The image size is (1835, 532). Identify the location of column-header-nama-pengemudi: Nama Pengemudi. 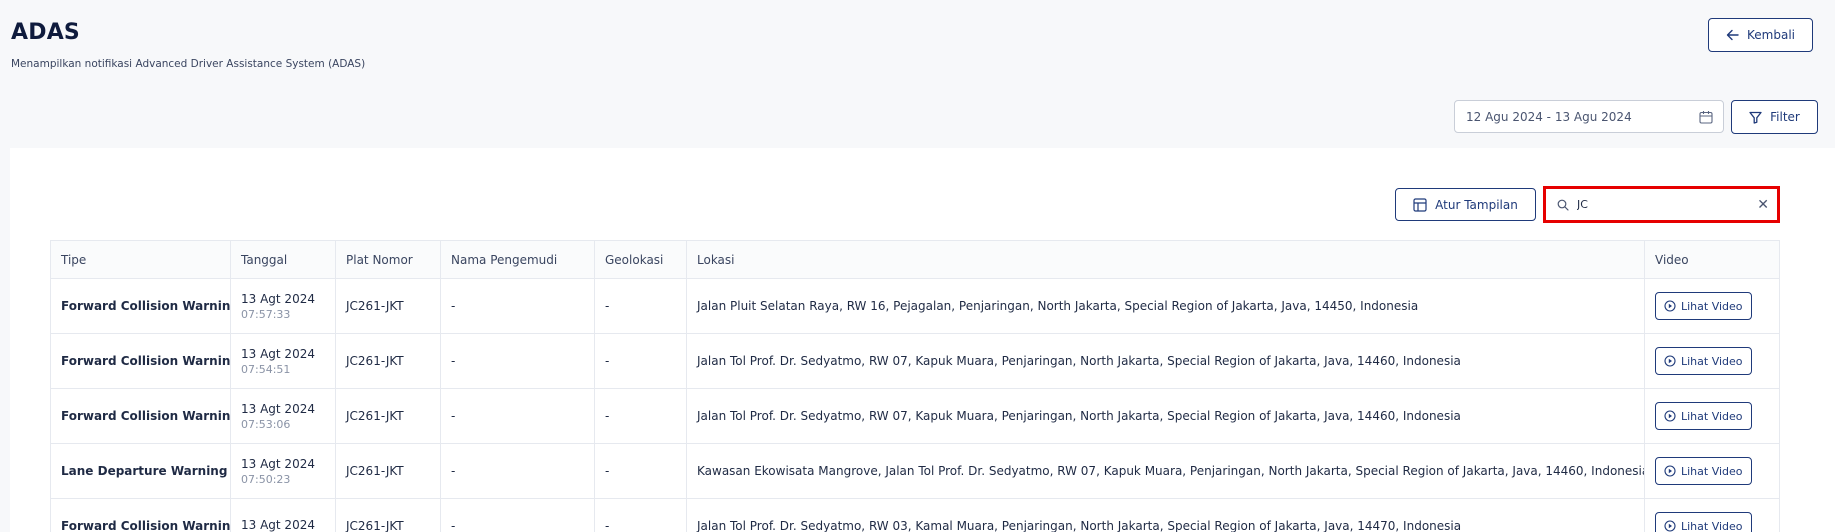
(517, 259).